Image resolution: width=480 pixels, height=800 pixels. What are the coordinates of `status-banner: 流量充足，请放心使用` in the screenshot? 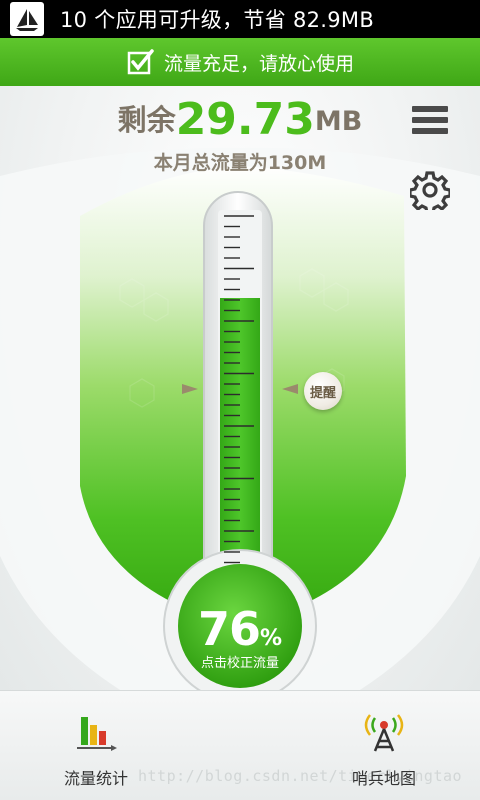 It's located at (240, 62).